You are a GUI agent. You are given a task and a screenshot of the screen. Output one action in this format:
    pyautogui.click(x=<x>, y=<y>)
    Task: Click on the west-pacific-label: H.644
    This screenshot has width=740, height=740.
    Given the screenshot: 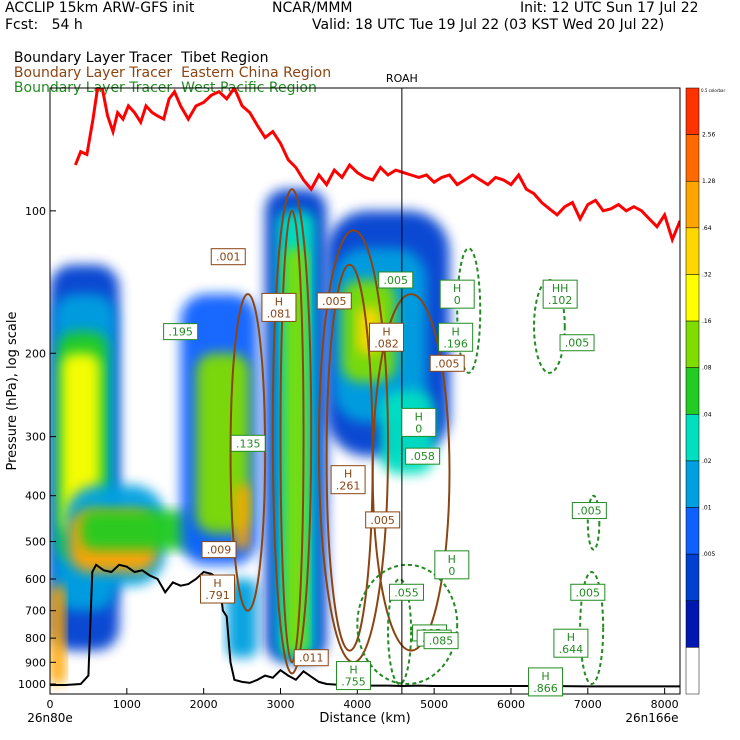 What is the action you would take?
    pyautogui.click(x=571, y=643)
    